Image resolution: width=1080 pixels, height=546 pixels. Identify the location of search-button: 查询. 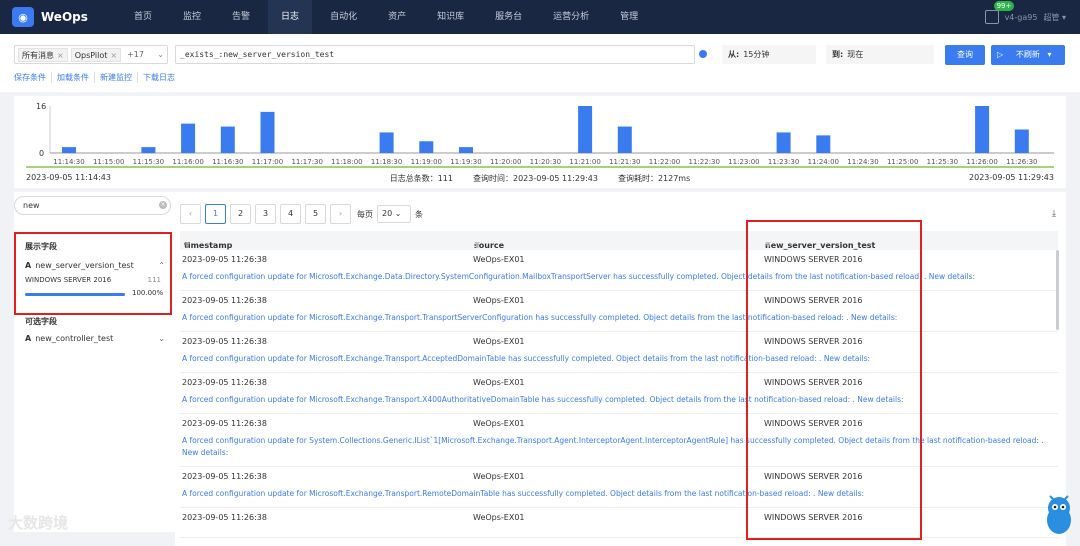
(965, 55).